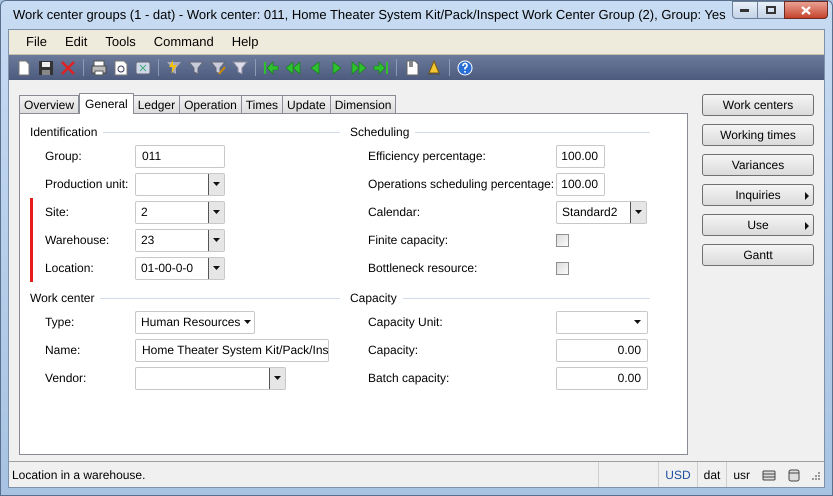 This screenshot has height=496, width=833. Describe the element at coordinates (306, 104) in the screenshot. I see `tab: Update` at that location.